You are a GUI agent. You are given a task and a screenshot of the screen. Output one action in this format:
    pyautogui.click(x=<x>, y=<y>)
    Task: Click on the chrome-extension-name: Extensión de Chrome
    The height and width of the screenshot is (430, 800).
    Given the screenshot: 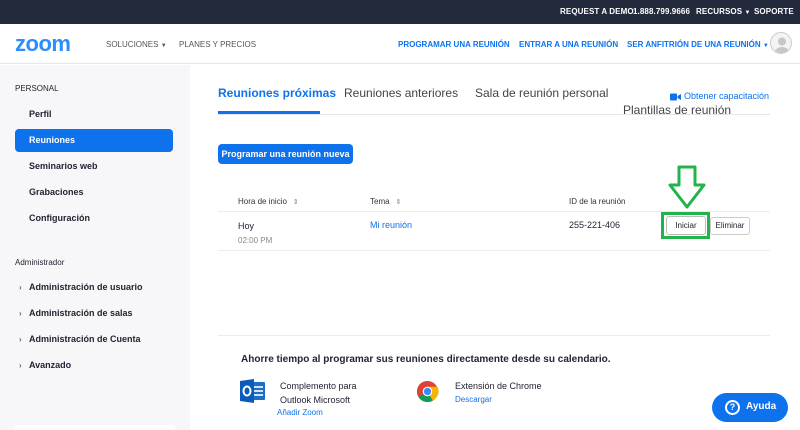 What is the action you would take?
    pyautogui.click(x=498, y=386)
    